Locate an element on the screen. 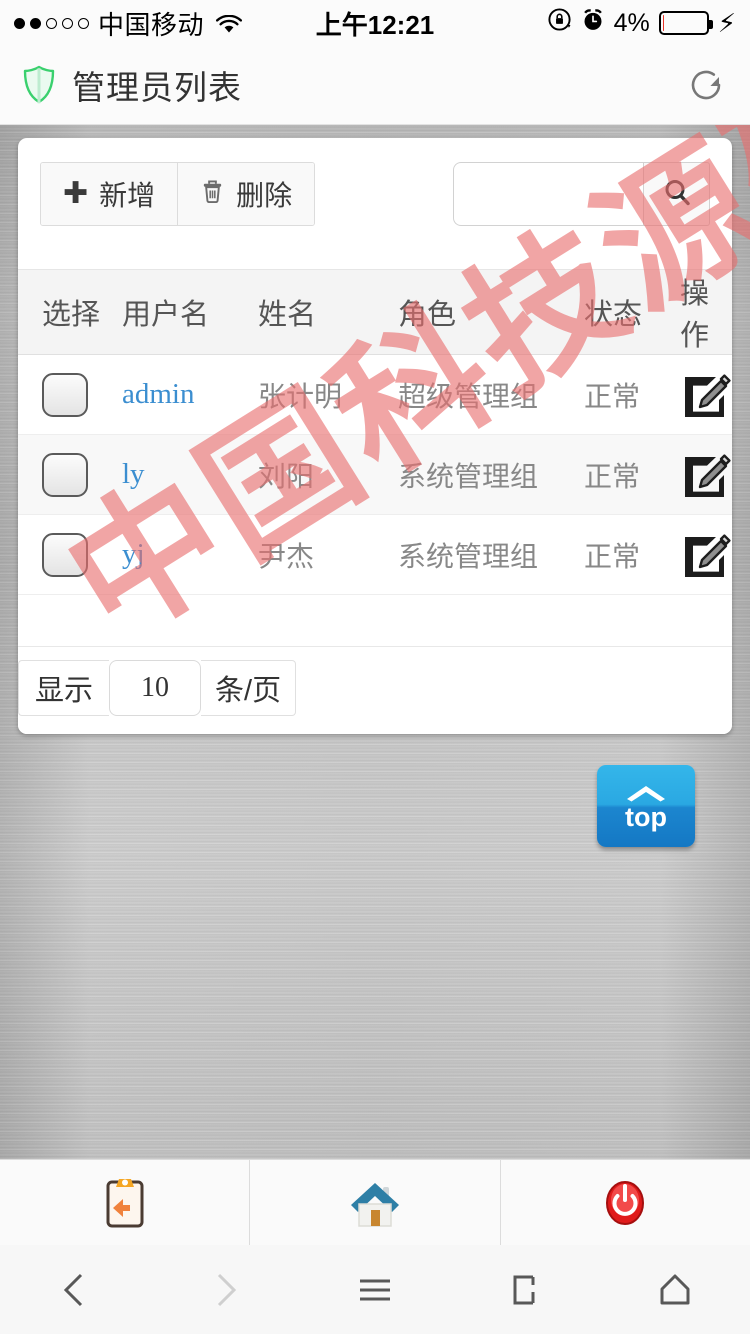  column-header-status: 状态 is located at coordinates (632, 312).